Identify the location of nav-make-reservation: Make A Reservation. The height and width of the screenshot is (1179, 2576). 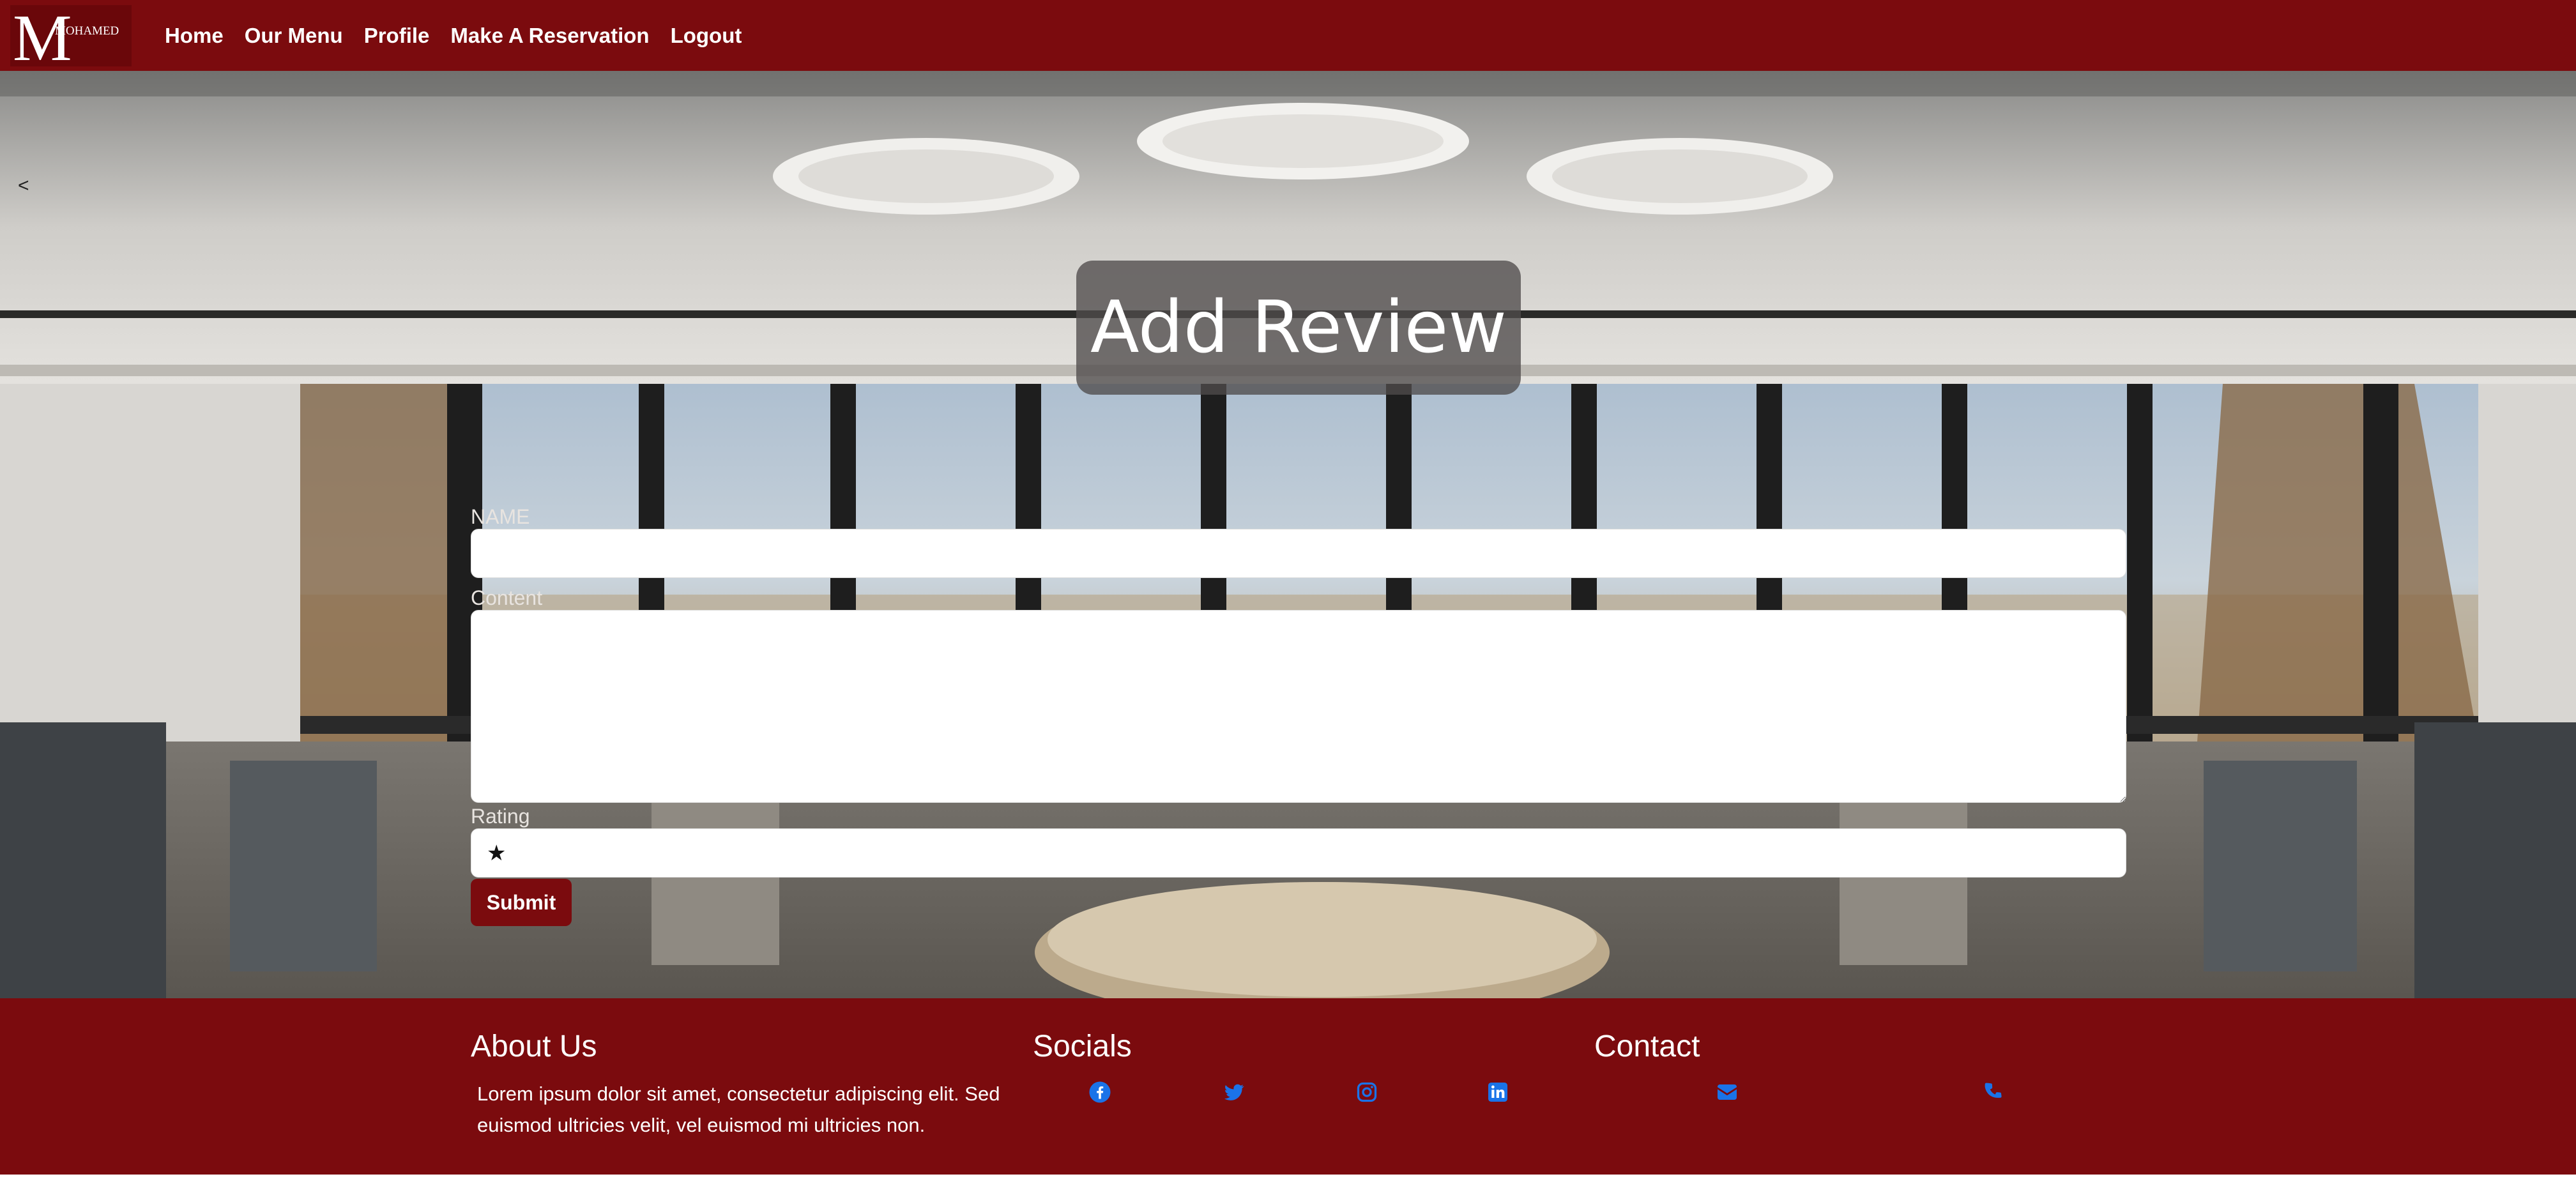
(549, 36).